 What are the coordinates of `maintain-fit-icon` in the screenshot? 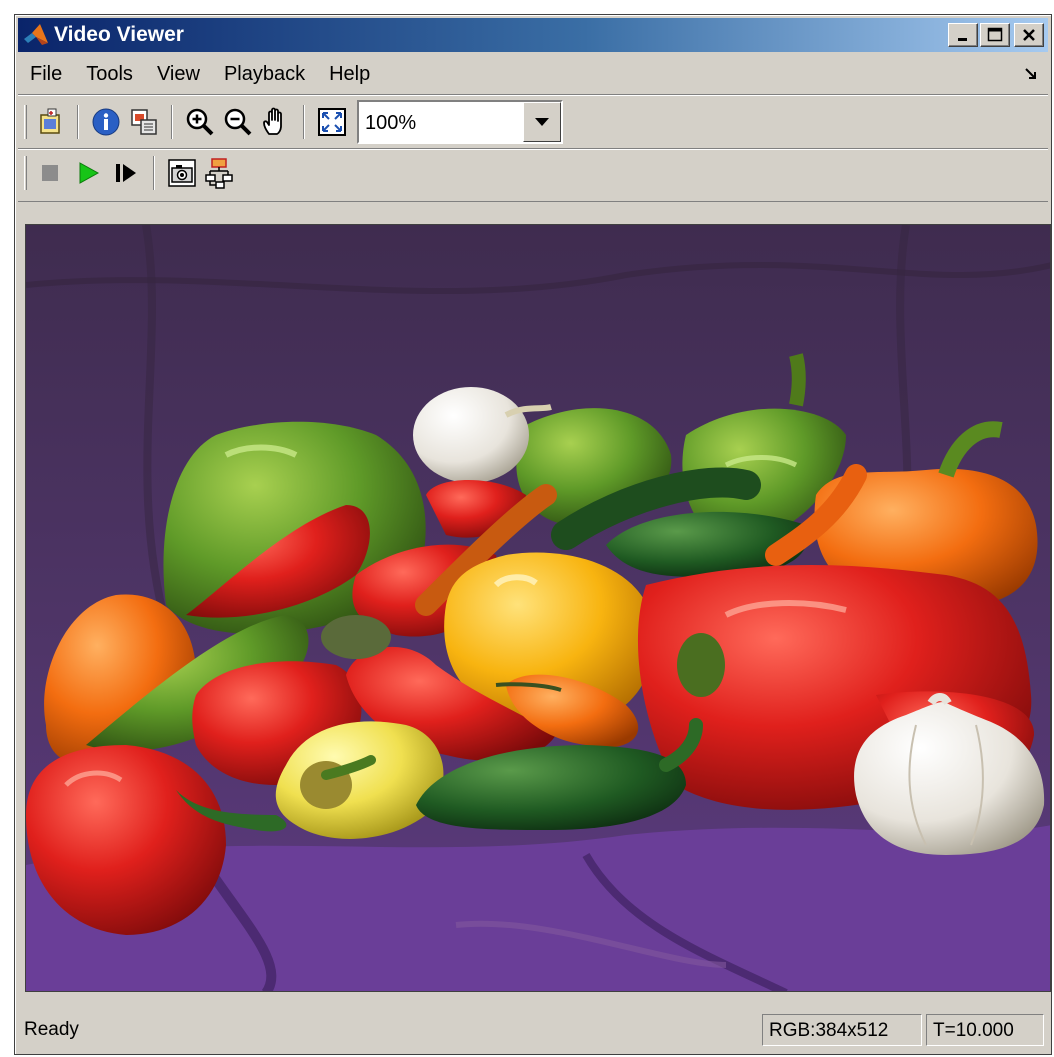 It's located at (144, 122).